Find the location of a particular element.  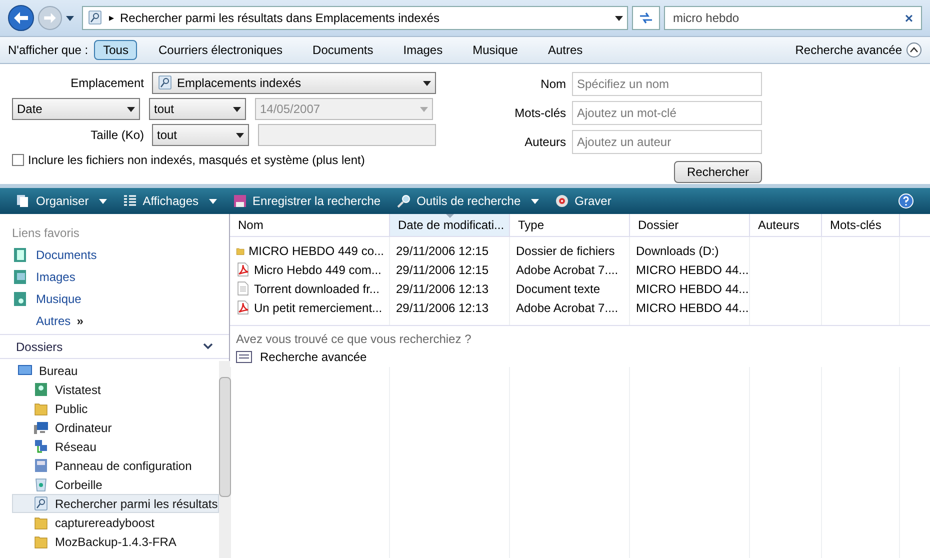

file-row: MICRO HEBDO 449 co... 29/11/2006 12:15 Dossier de fichiers Downloads (D:) is located at coordinates (580, 250).